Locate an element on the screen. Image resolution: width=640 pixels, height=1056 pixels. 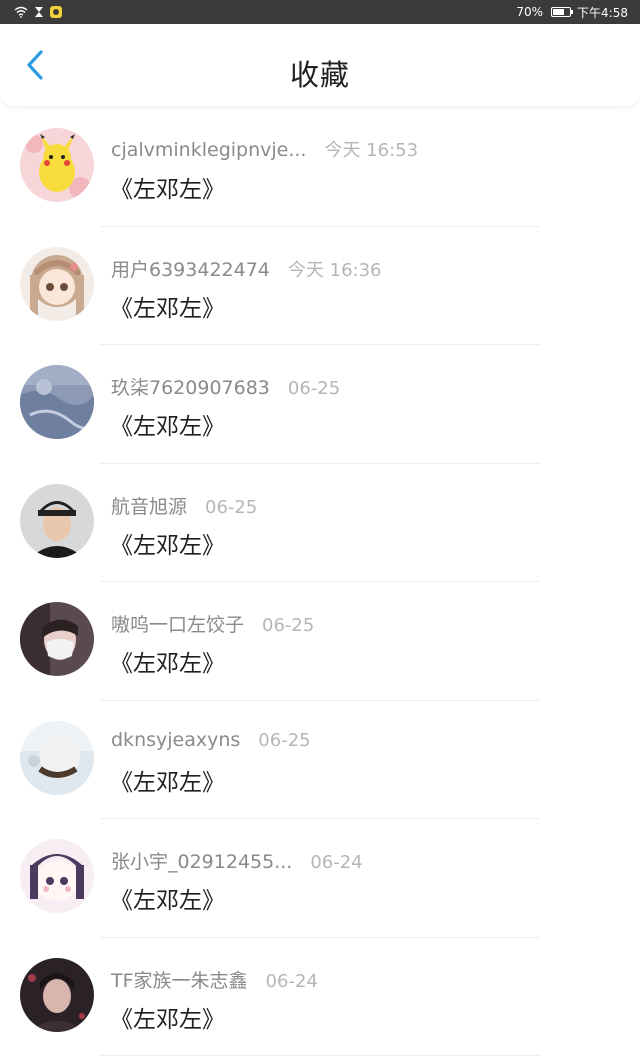
username: dknsyjeaxyns is located at coordinates (175, 740).